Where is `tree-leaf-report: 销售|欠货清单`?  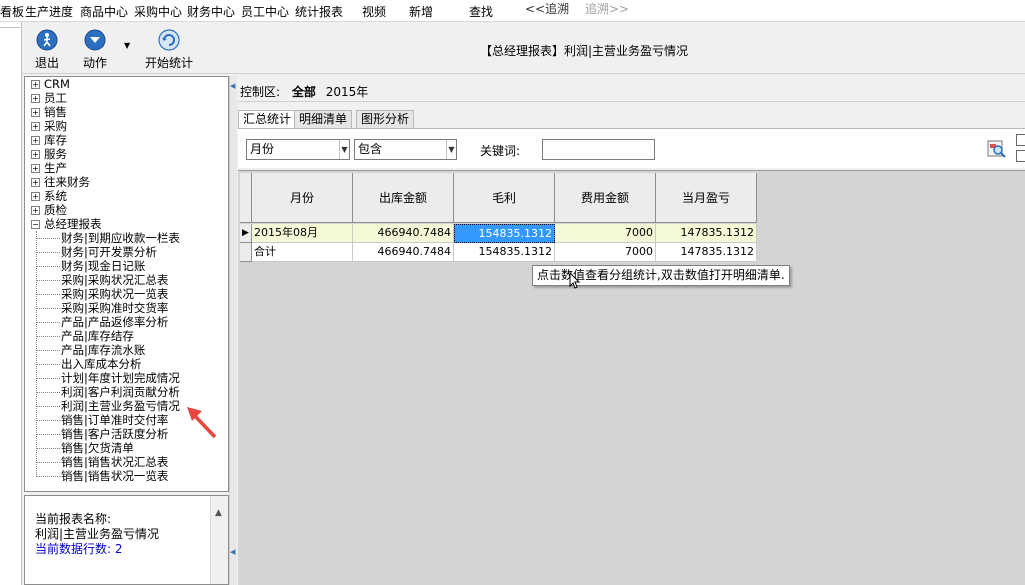 tree-leaf-report: 销售|欠货清单 is located at coordinates (85, 448).